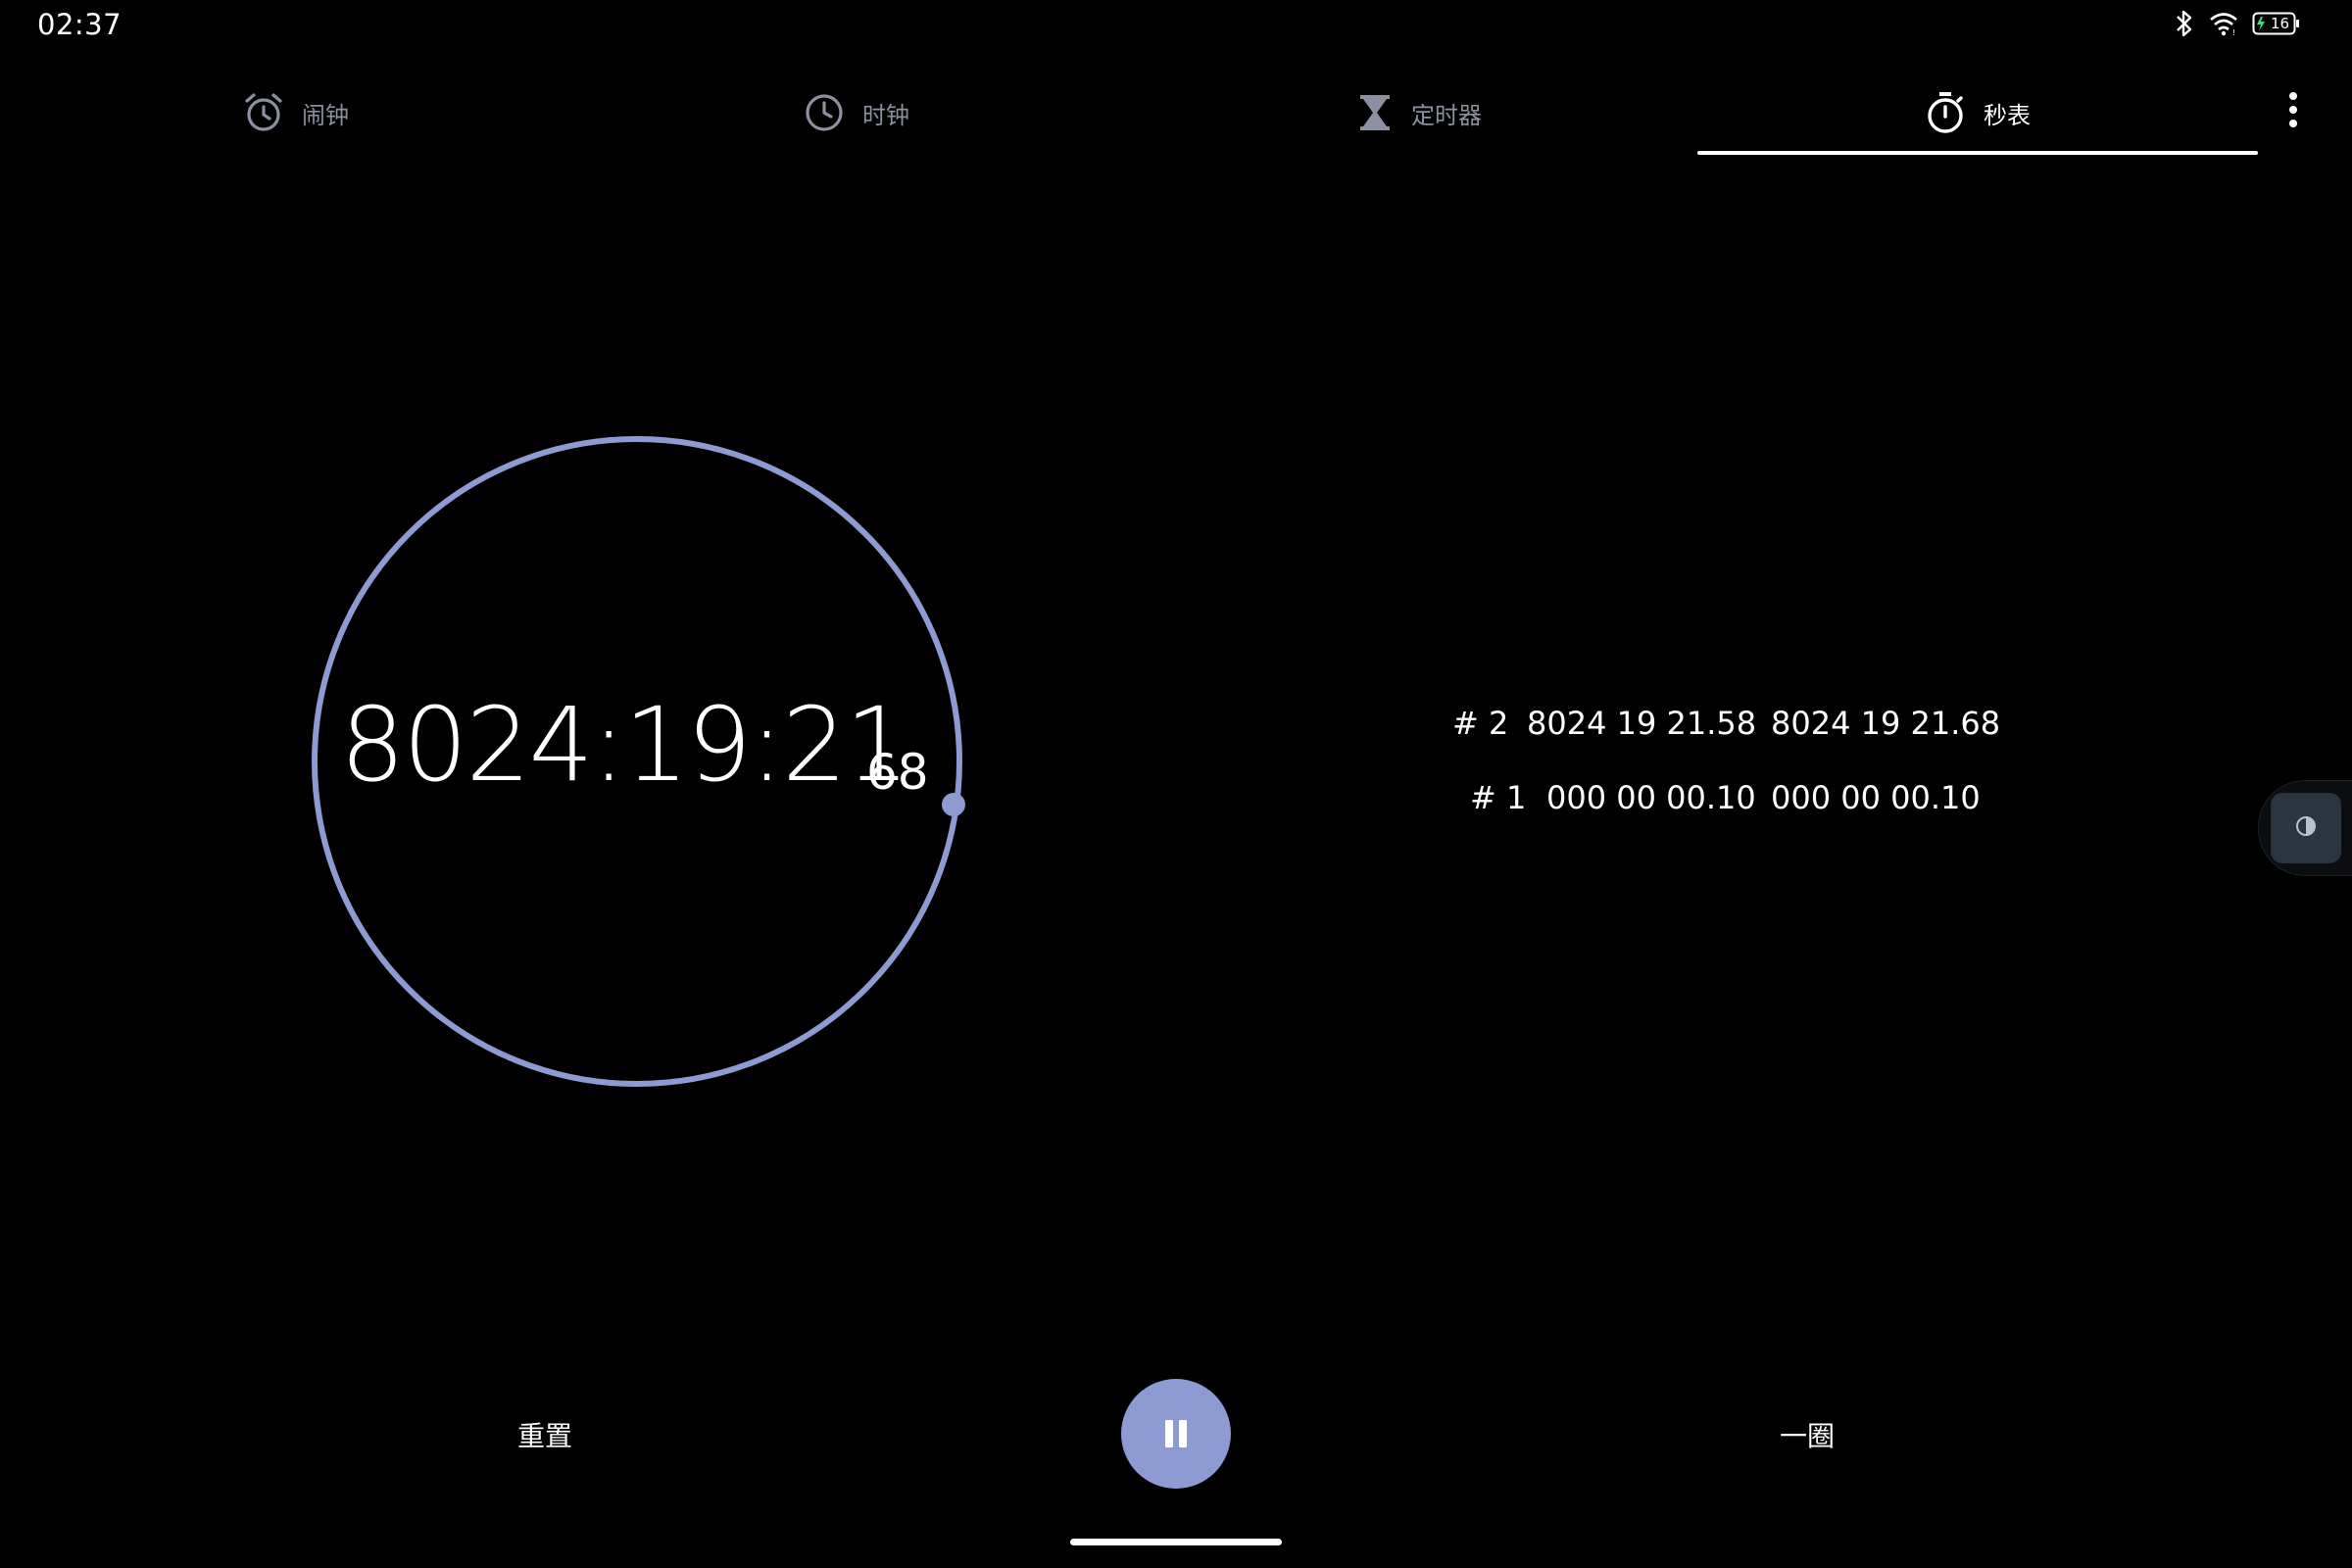 The height and width of the screenshot is (1568, 2352). I want to click on lap-time: 000 00 00.10, so click(1651, 797).